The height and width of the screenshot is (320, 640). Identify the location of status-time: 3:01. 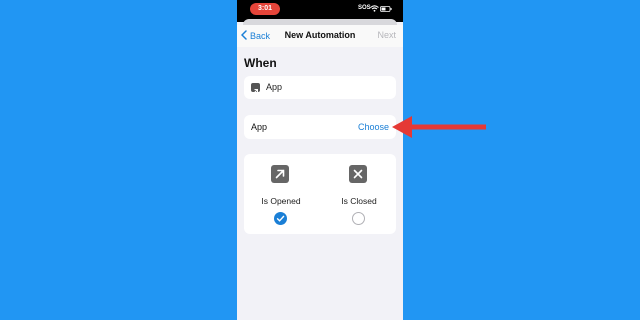
(265, 9).